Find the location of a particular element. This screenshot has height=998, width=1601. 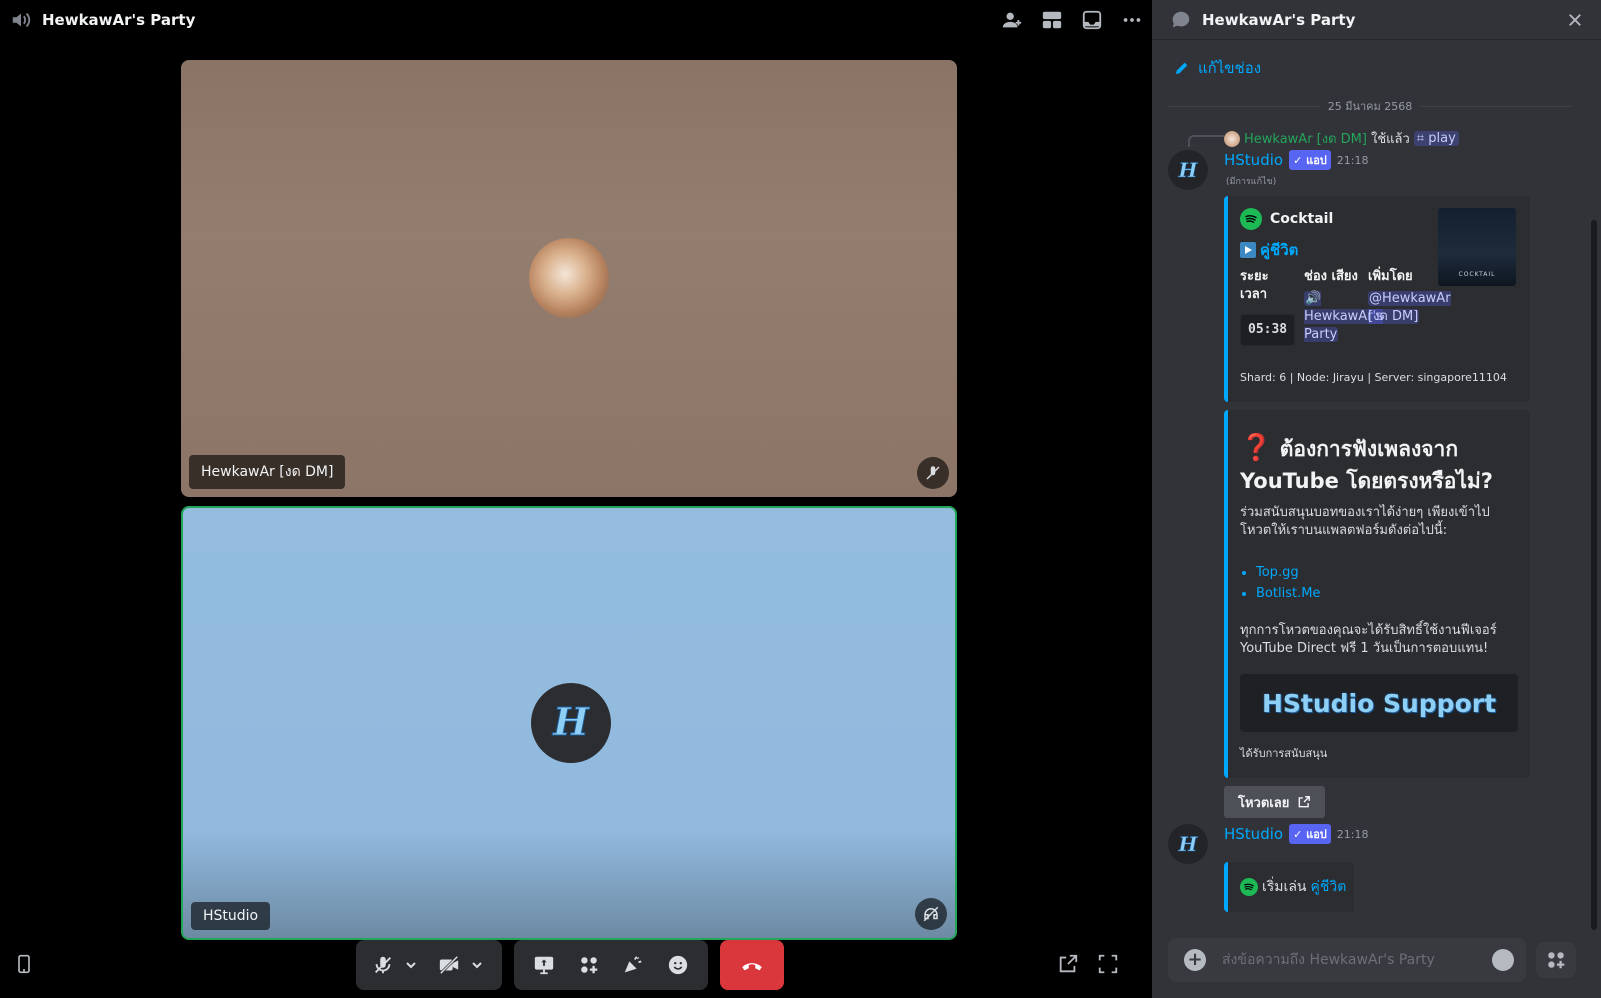

date-divider: 25 มีนาคม 2568 is located at coordinates (1370, 106).